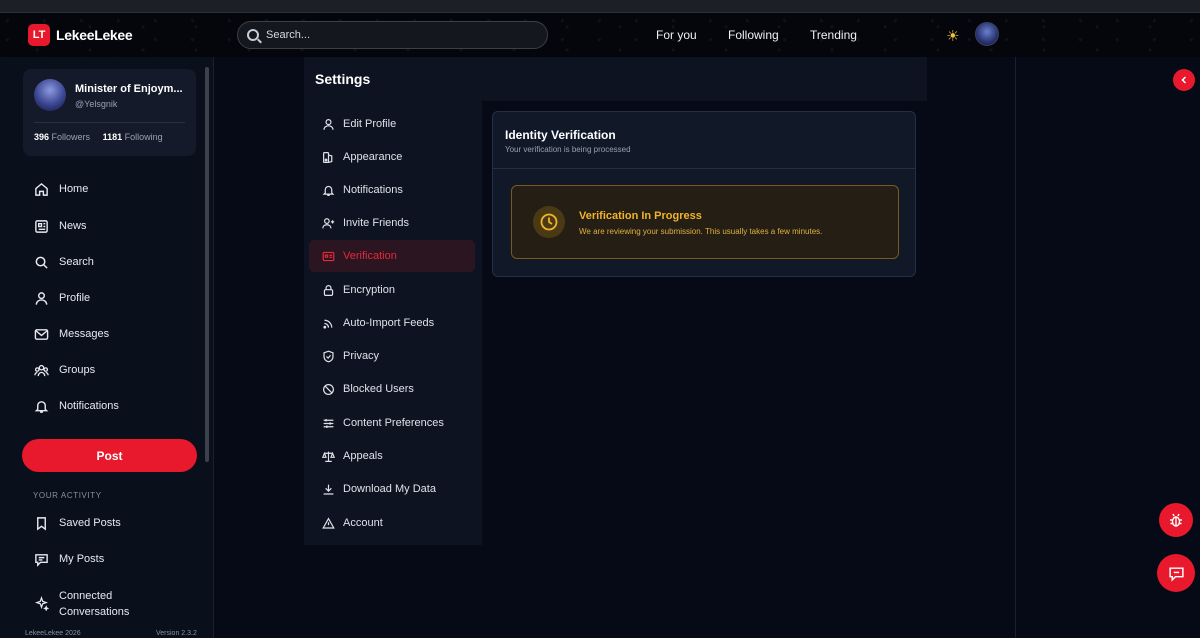  Describe the element at coordinates (76, 262) in the screenshot. I see `sidebar-item-label: Search` at that location.